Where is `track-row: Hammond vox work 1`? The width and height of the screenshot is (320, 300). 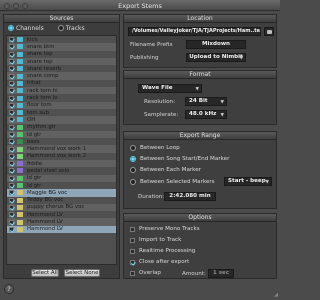
track-row: Hammond vox work 1 is located at coordinates (61, 149).